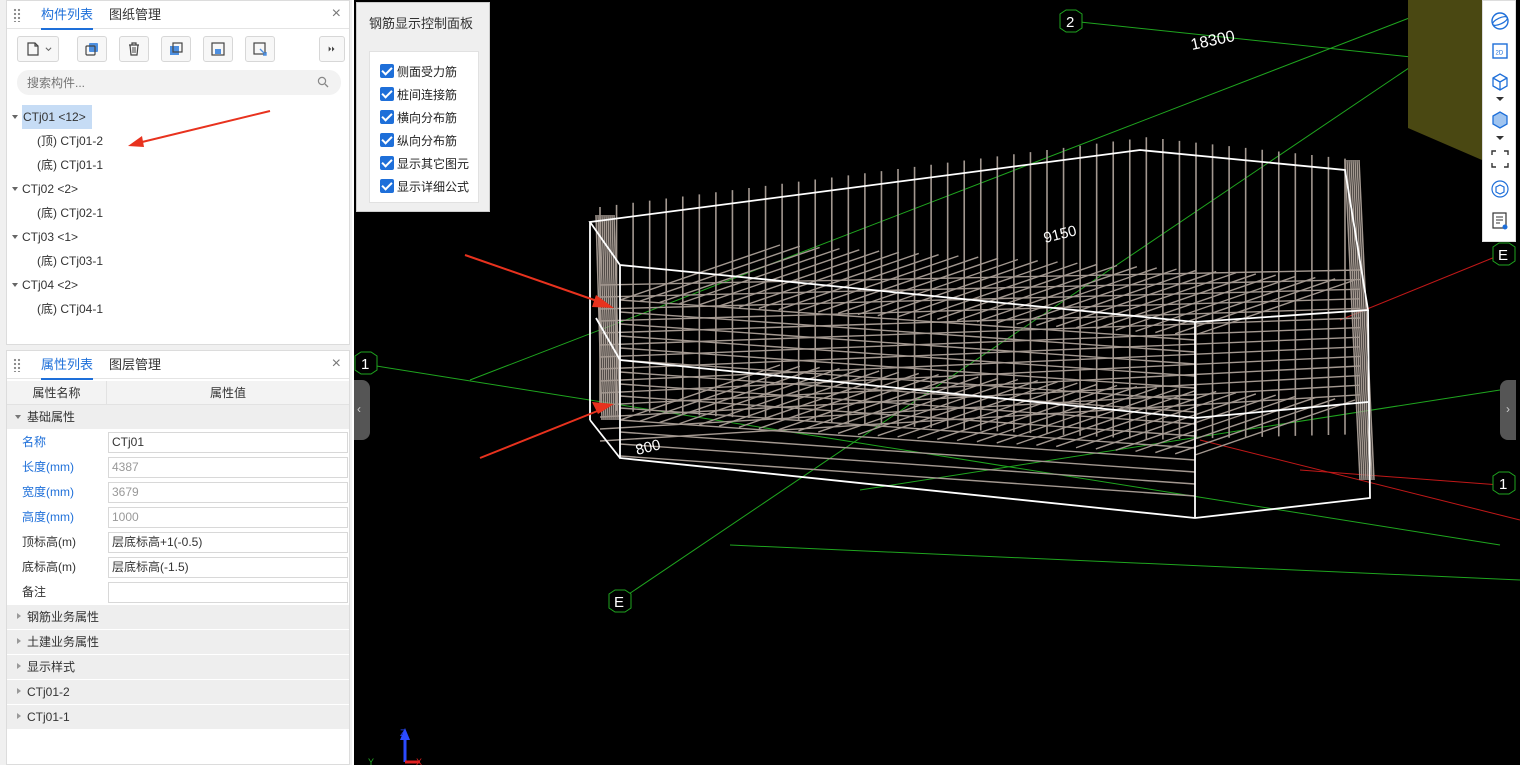 This screenshot has width=1520, height=765. Describe the element at coordinates (50, 237) in the screenshot. I see `tree-group-label: CTj03 <1>` at that location.